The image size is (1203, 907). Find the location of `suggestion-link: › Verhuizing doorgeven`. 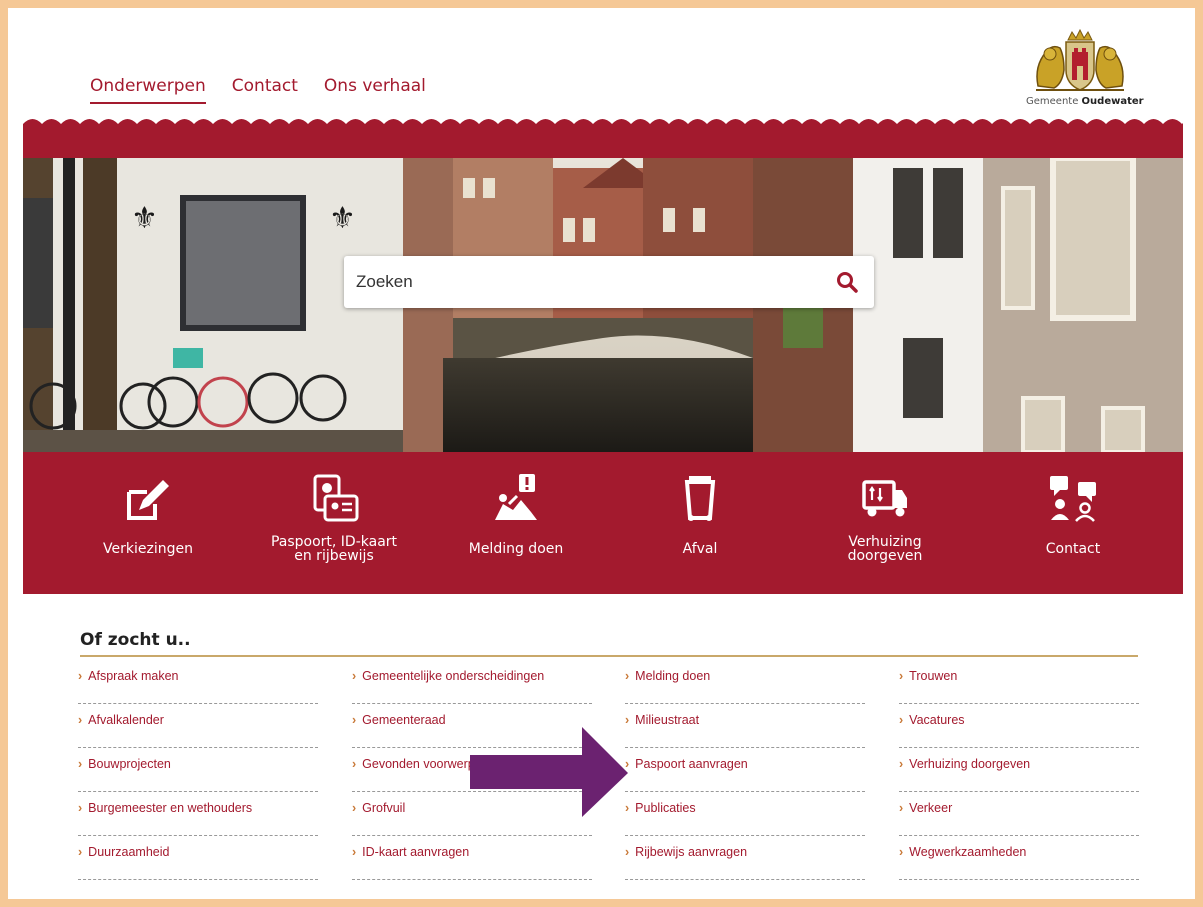

suggestion-link: › Verhuizing doorgeven is located at coordinates (1019, 770).